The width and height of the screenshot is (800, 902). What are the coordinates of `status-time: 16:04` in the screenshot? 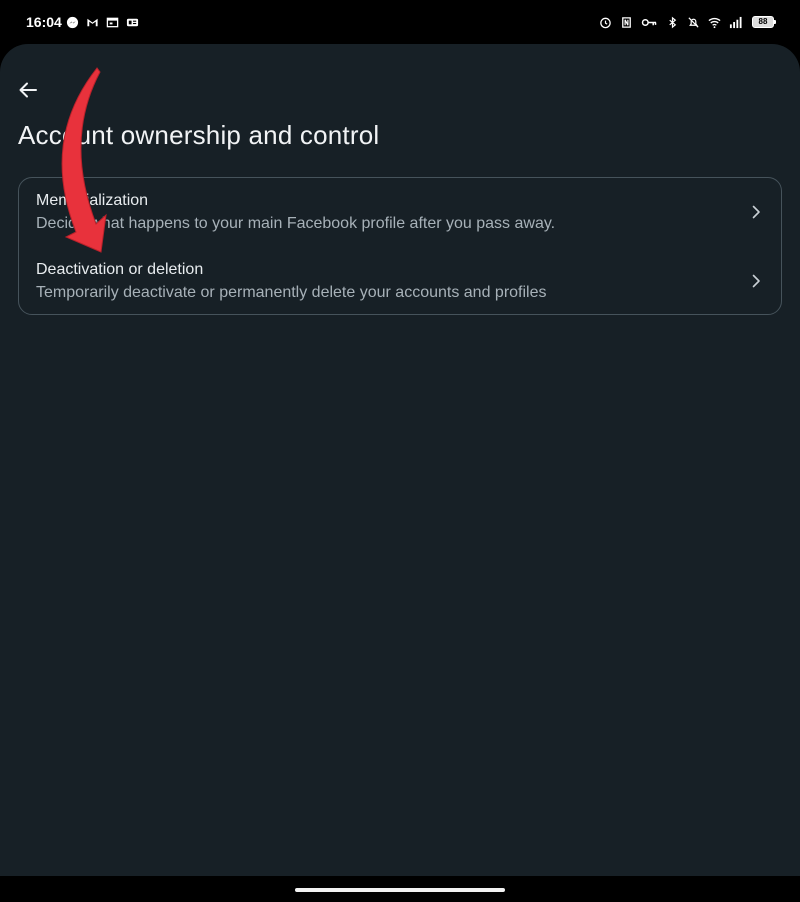 It's located at (44, 22).